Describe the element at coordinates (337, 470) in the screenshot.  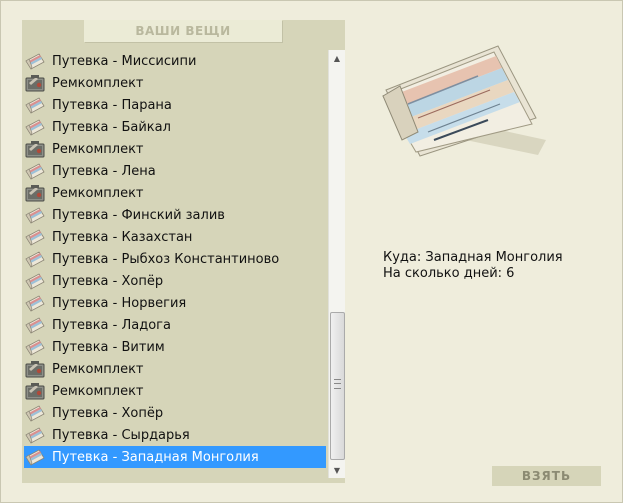
I see `scroll-down-button: ▼` at that location.